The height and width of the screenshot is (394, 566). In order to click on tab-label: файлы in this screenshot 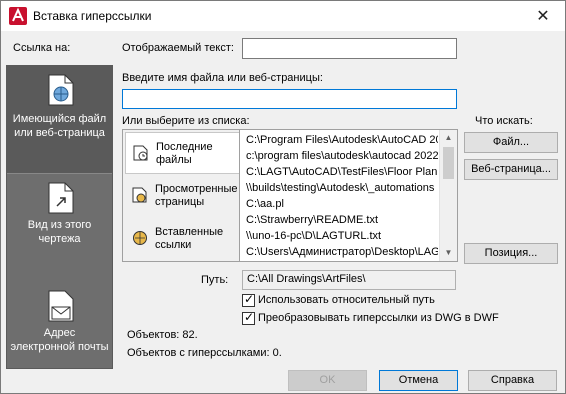, I will do `click(174, 160)`.